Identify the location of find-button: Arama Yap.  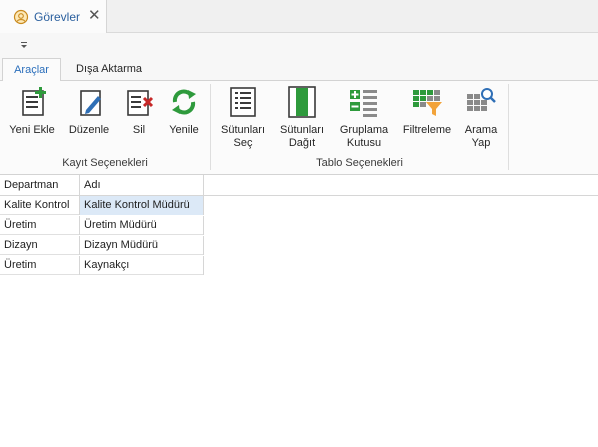
(481, 118).